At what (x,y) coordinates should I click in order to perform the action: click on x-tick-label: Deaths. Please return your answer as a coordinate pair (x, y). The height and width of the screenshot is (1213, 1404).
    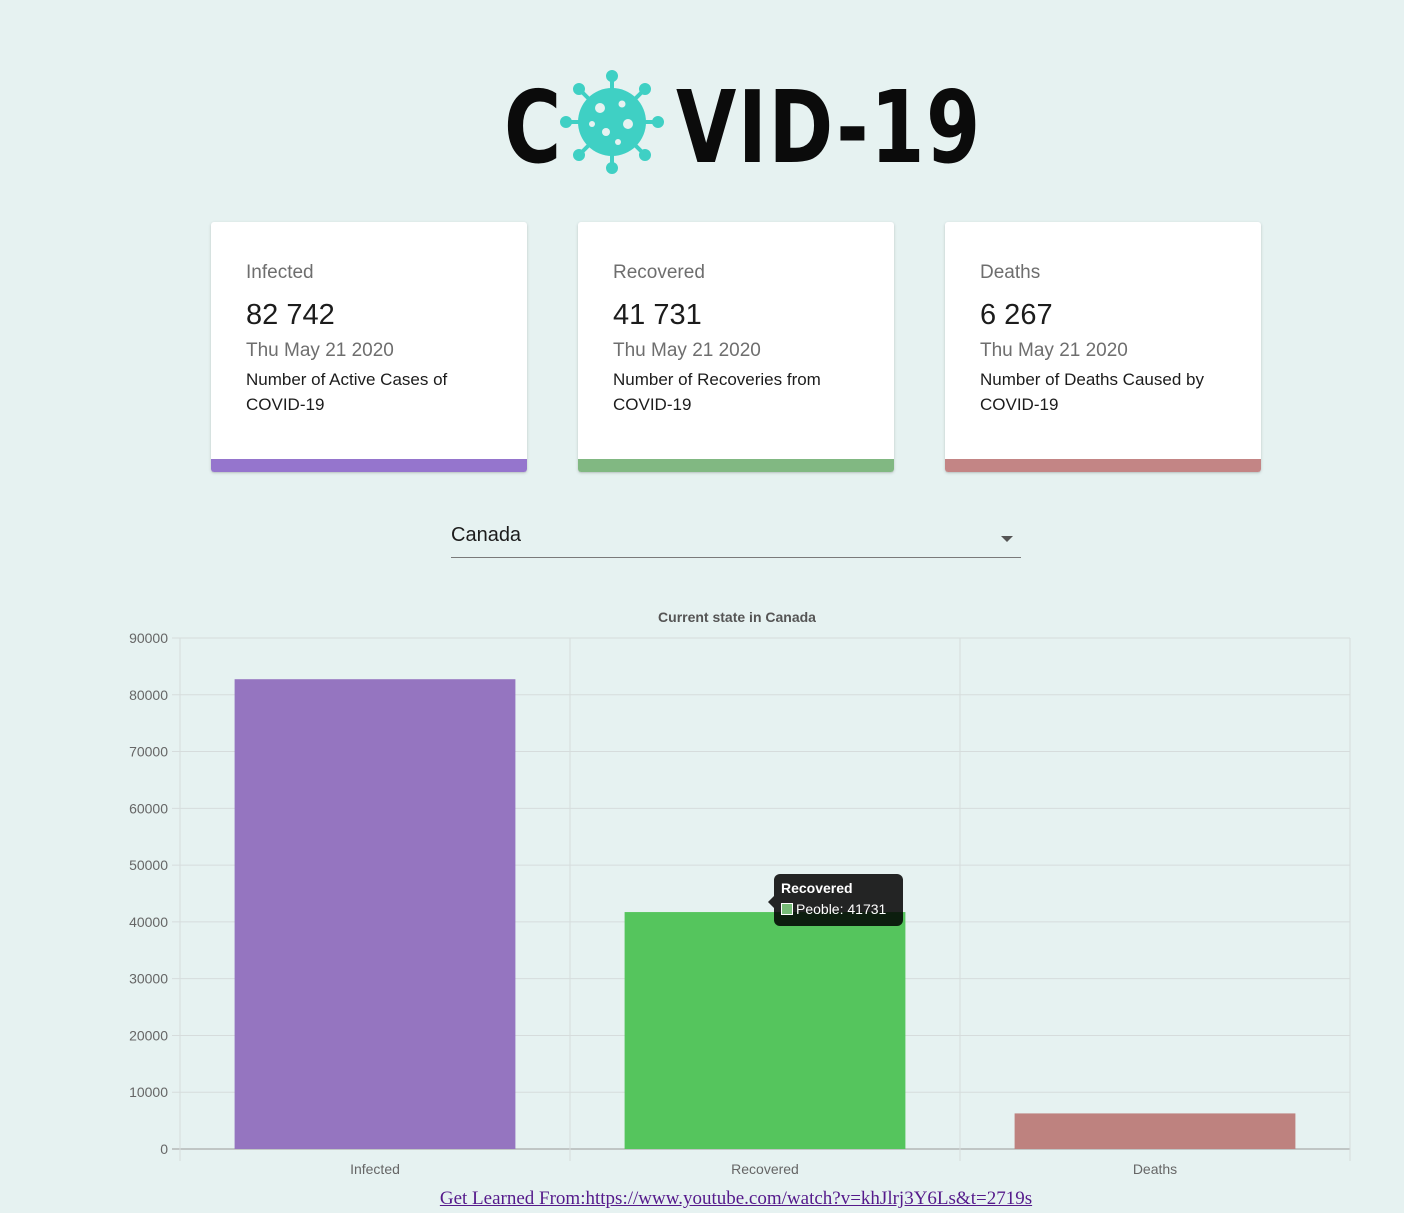
    Looking at the image, I should click on (1155, 1169).